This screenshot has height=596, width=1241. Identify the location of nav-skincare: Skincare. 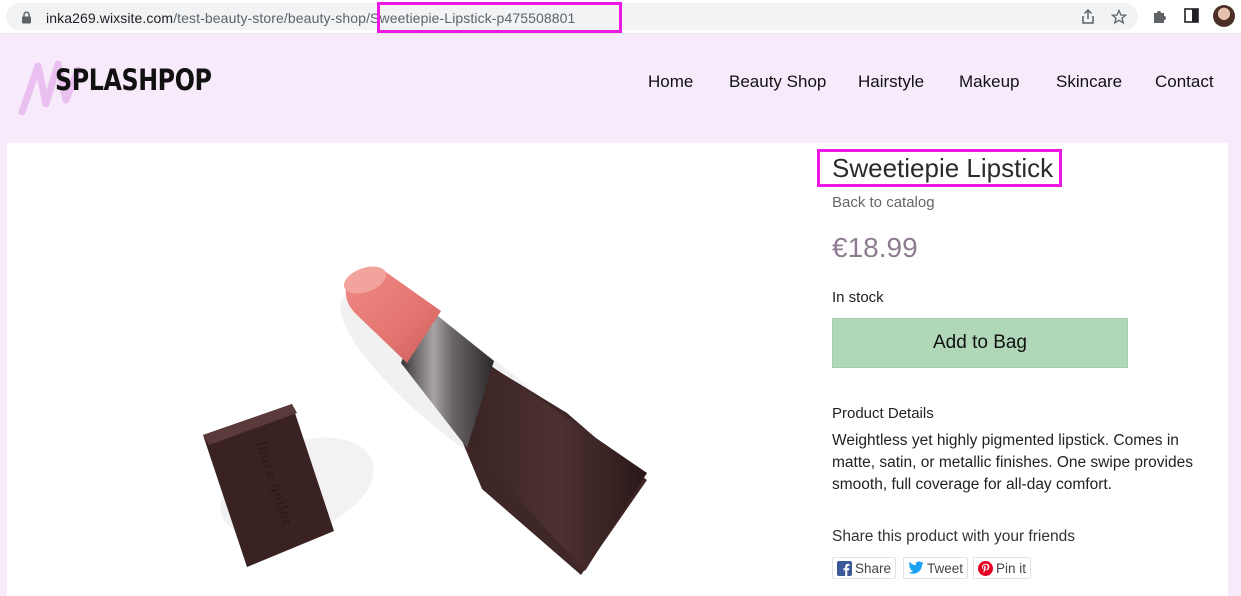
(1089, 82).